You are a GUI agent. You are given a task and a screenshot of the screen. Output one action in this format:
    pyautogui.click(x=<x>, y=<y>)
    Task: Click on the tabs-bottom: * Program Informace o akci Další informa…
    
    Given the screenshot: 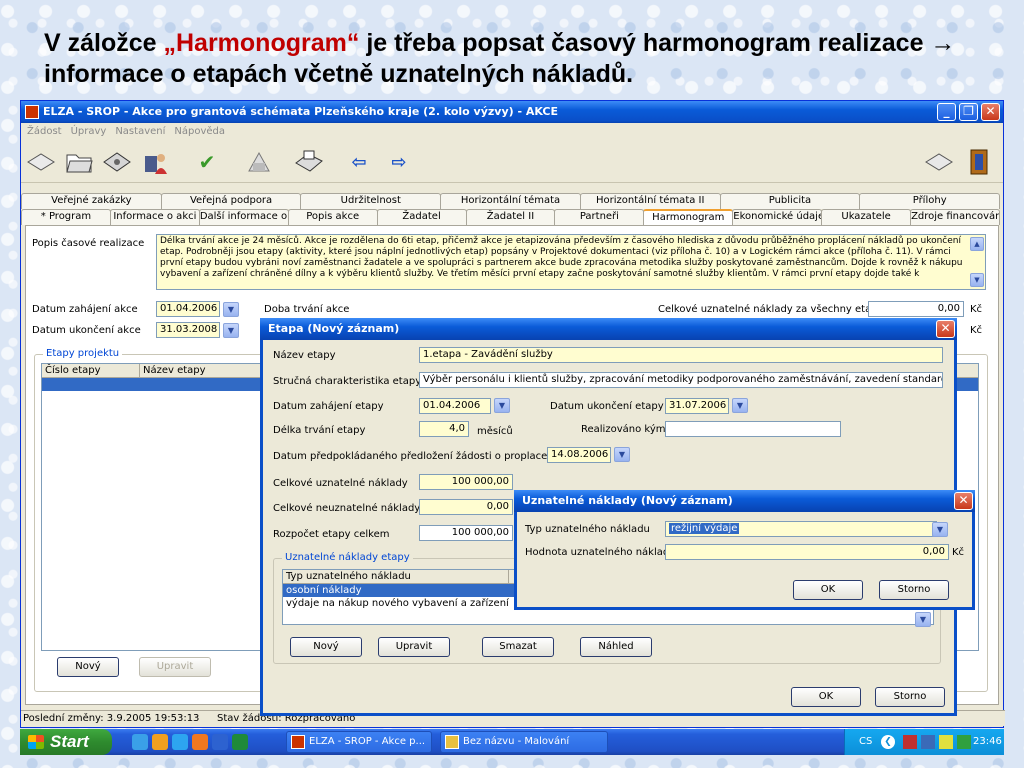 What is the action you would take?
    pyautogui.click(x=510, y=217)
    